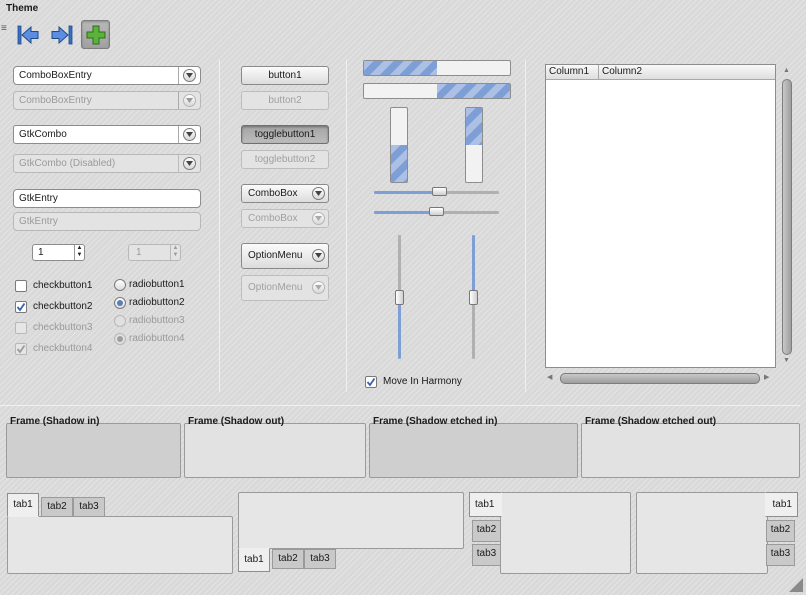 The width and height of the screenshot is (806, 595). I want to click on radio-icon, so click(120, 285).